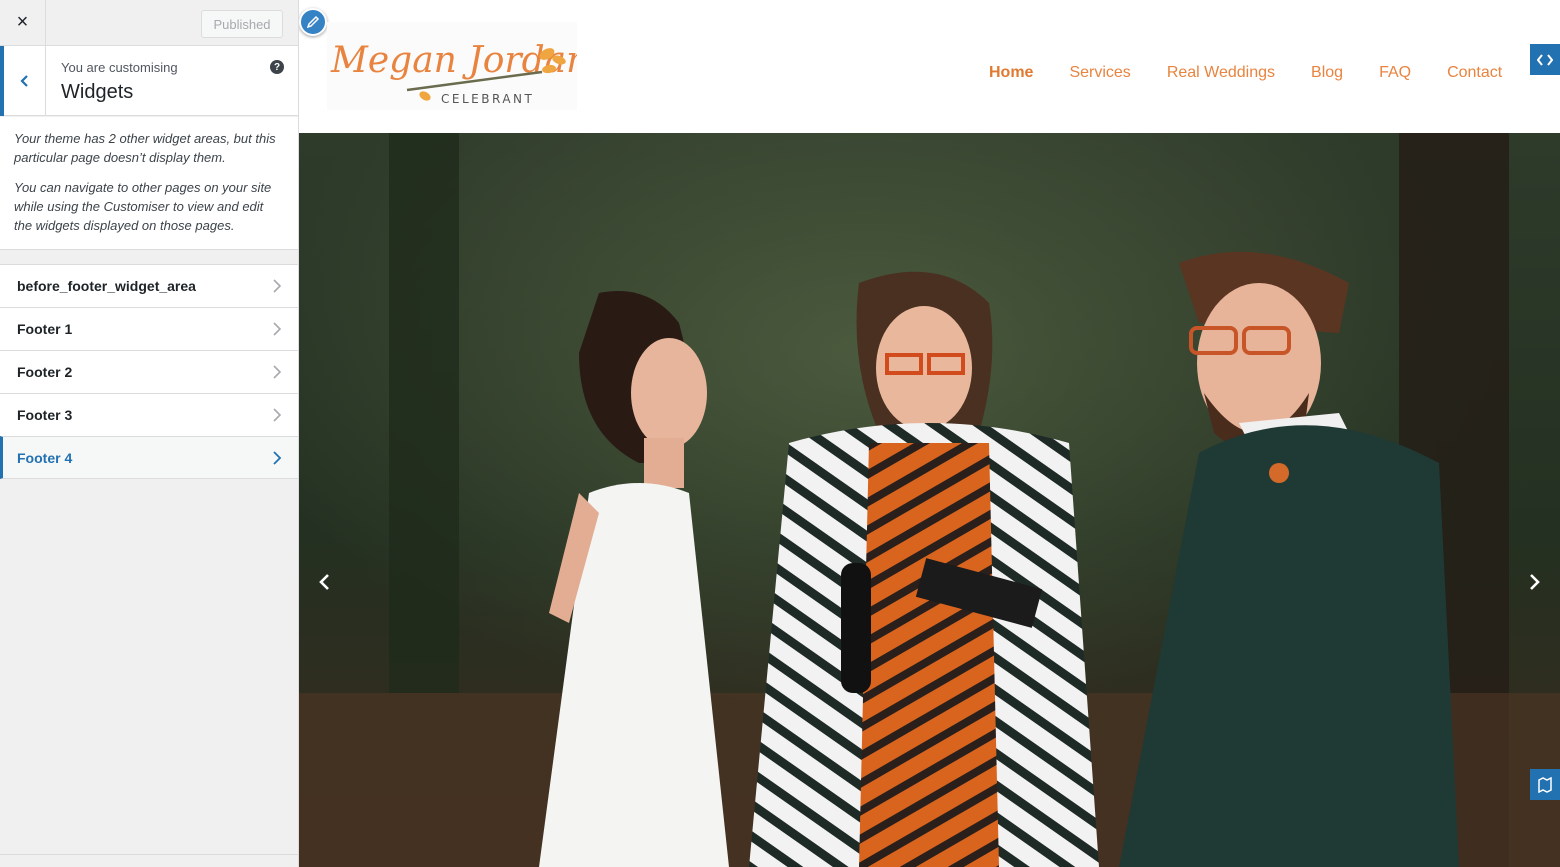 Image resolution: width=1560 pixels, height=867 pixels. I want to click on edit-shortcut-pencil-icon, so click(313, 22).